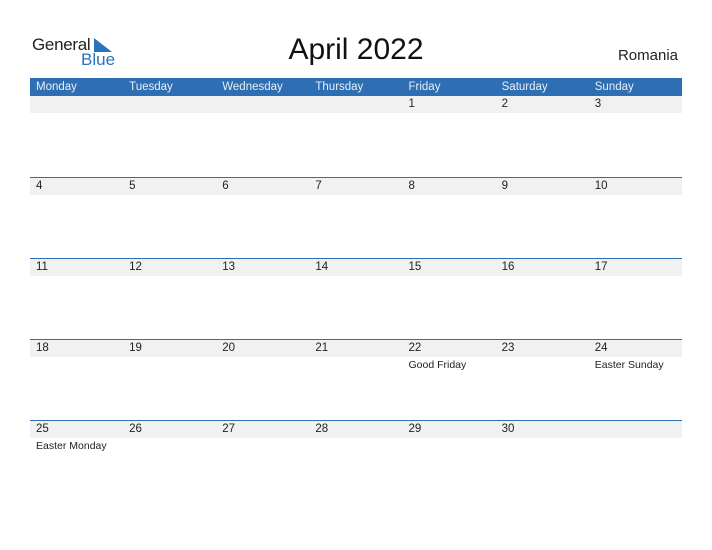 The width and height of the screenshot is (712, 550). I want to click on week-row: 25 Easter Monday 26 27 28 29 30, so click(356, 461).